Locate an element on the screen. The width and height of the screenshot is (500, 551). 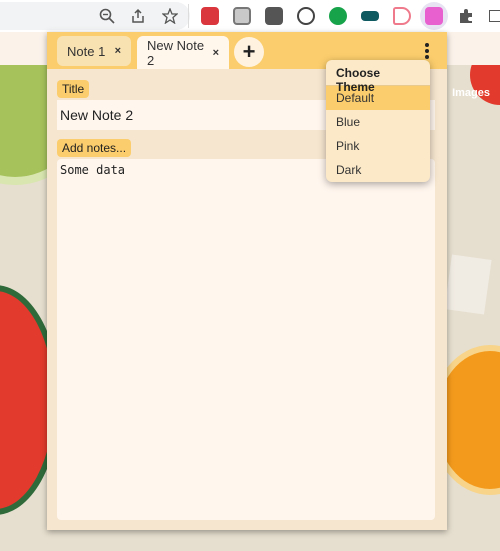
add-note-button: + is located at coordinates (249, 52).